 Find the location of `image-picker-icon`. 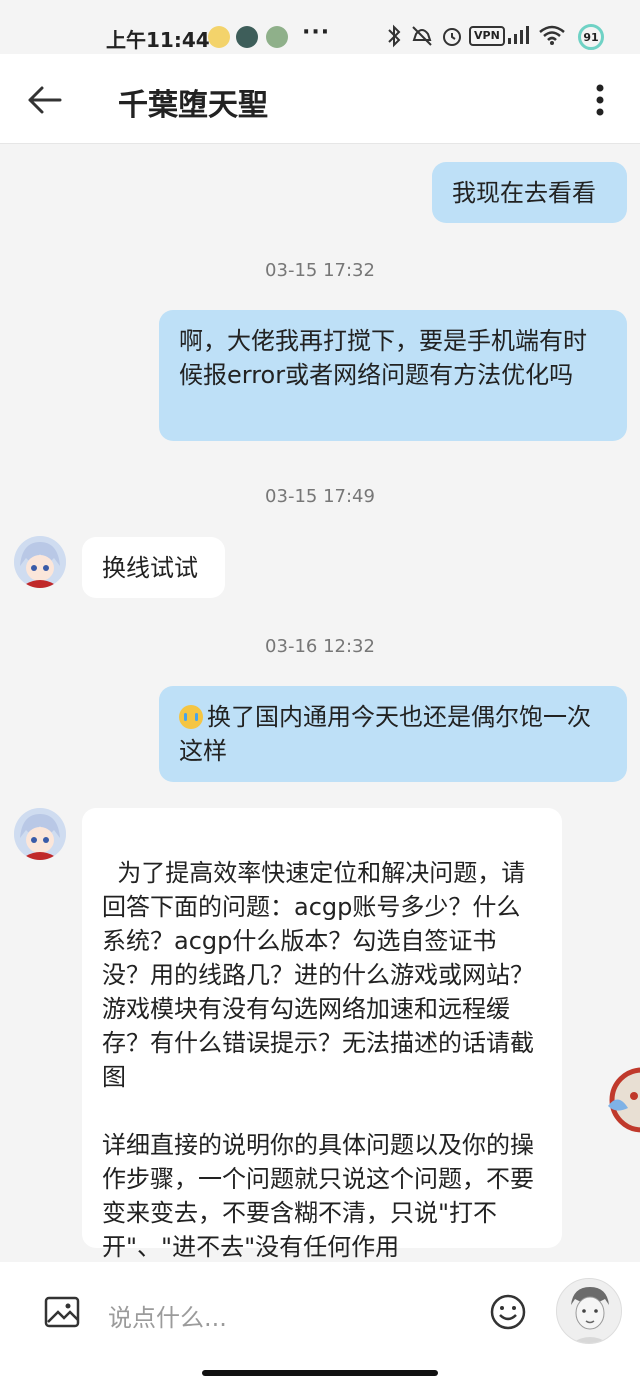

image-picker-icon is located at coordinates (62, 1312).